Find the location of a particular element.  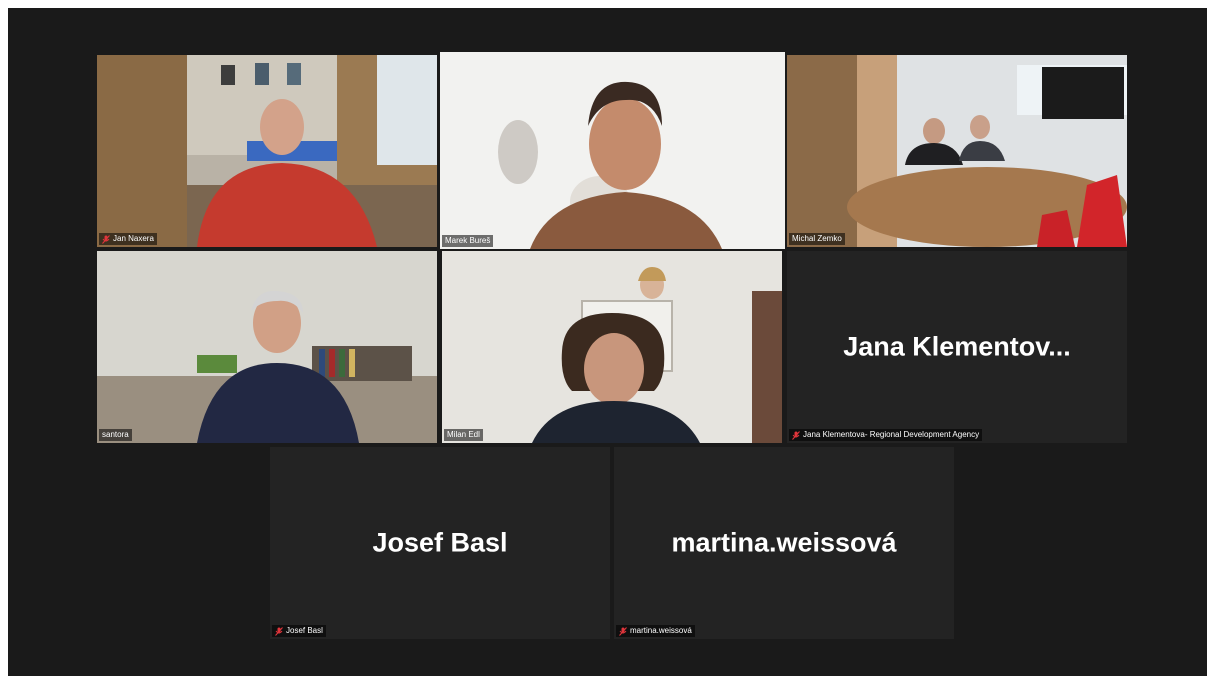

participant-name: Marek Bureš is located at coordinates (468, 240).